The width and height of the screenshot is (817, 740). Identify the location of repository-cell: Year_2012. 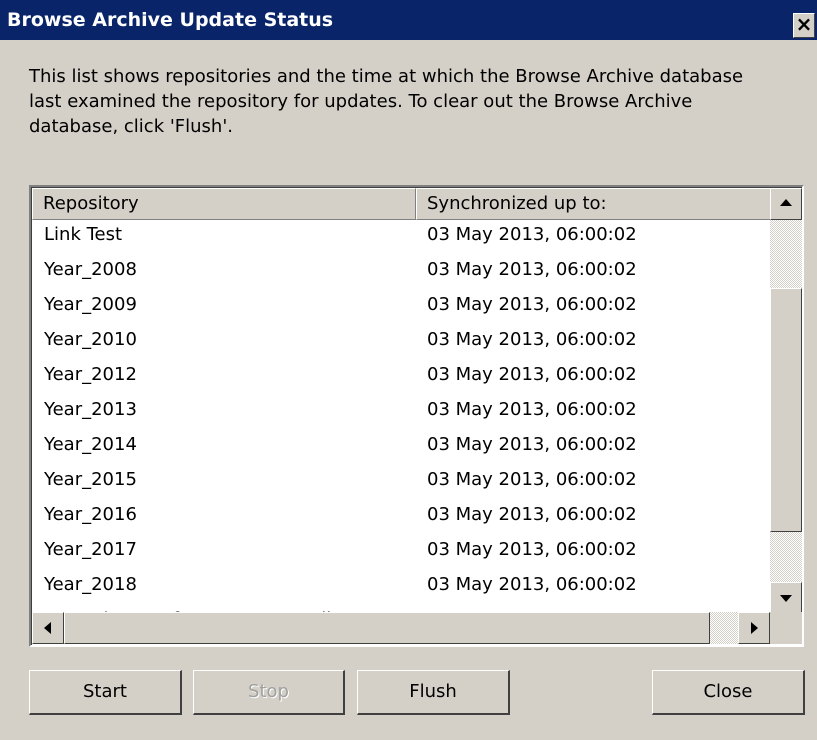
(90, 374).